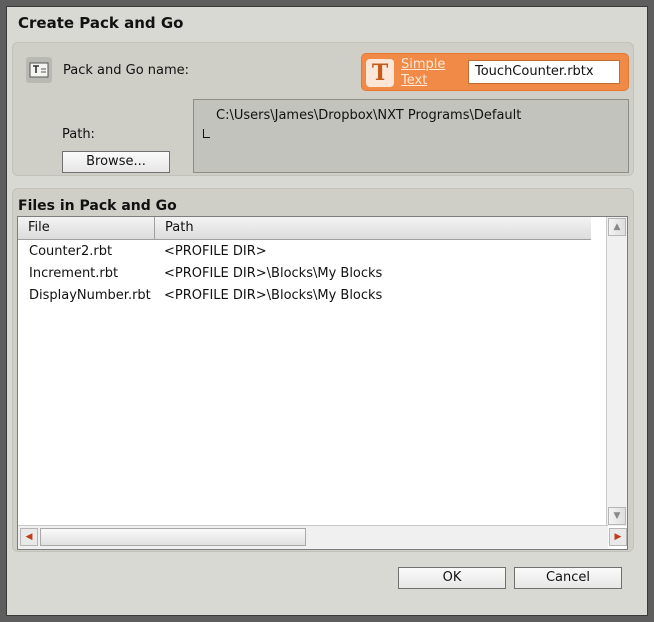 The height and width of the screenshot is (622, 654). Describe the element at coordinates (304, 255) in the screenshot. I see `table-row: Counter2.rbt <PROFILE DIR>` at that location.